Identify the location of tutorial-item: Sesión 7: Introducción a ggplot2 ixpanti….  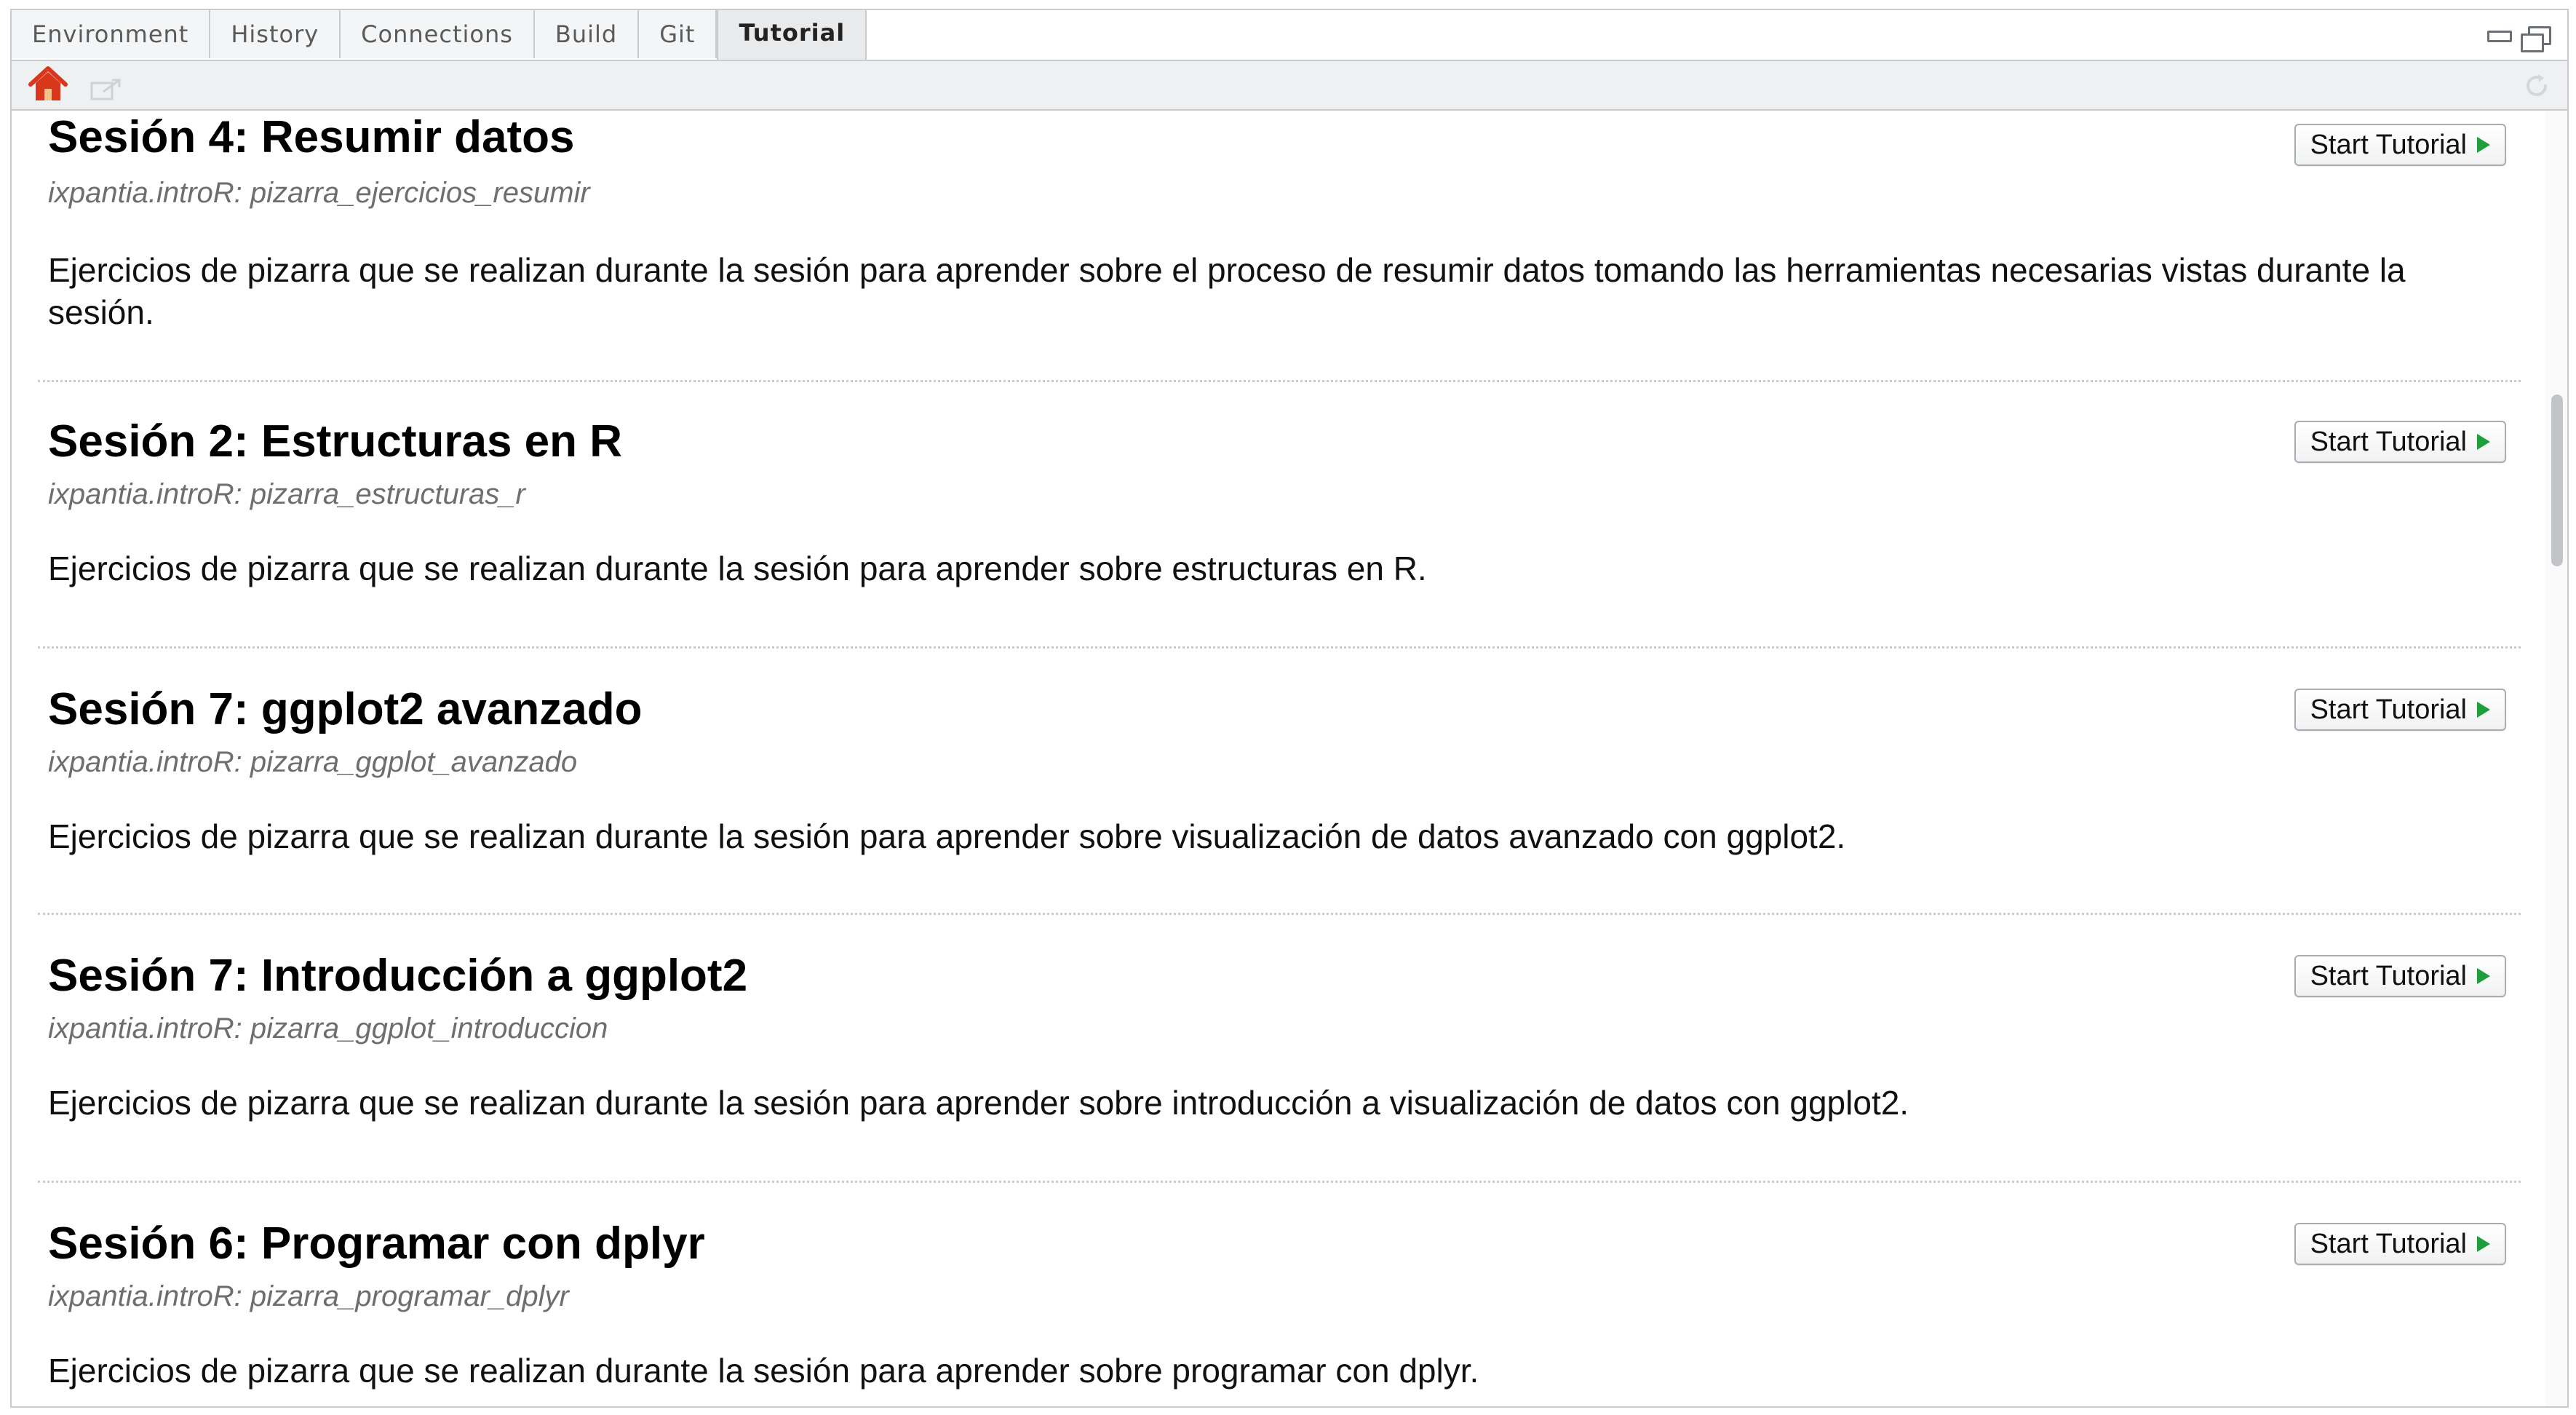
(1282, 1043).